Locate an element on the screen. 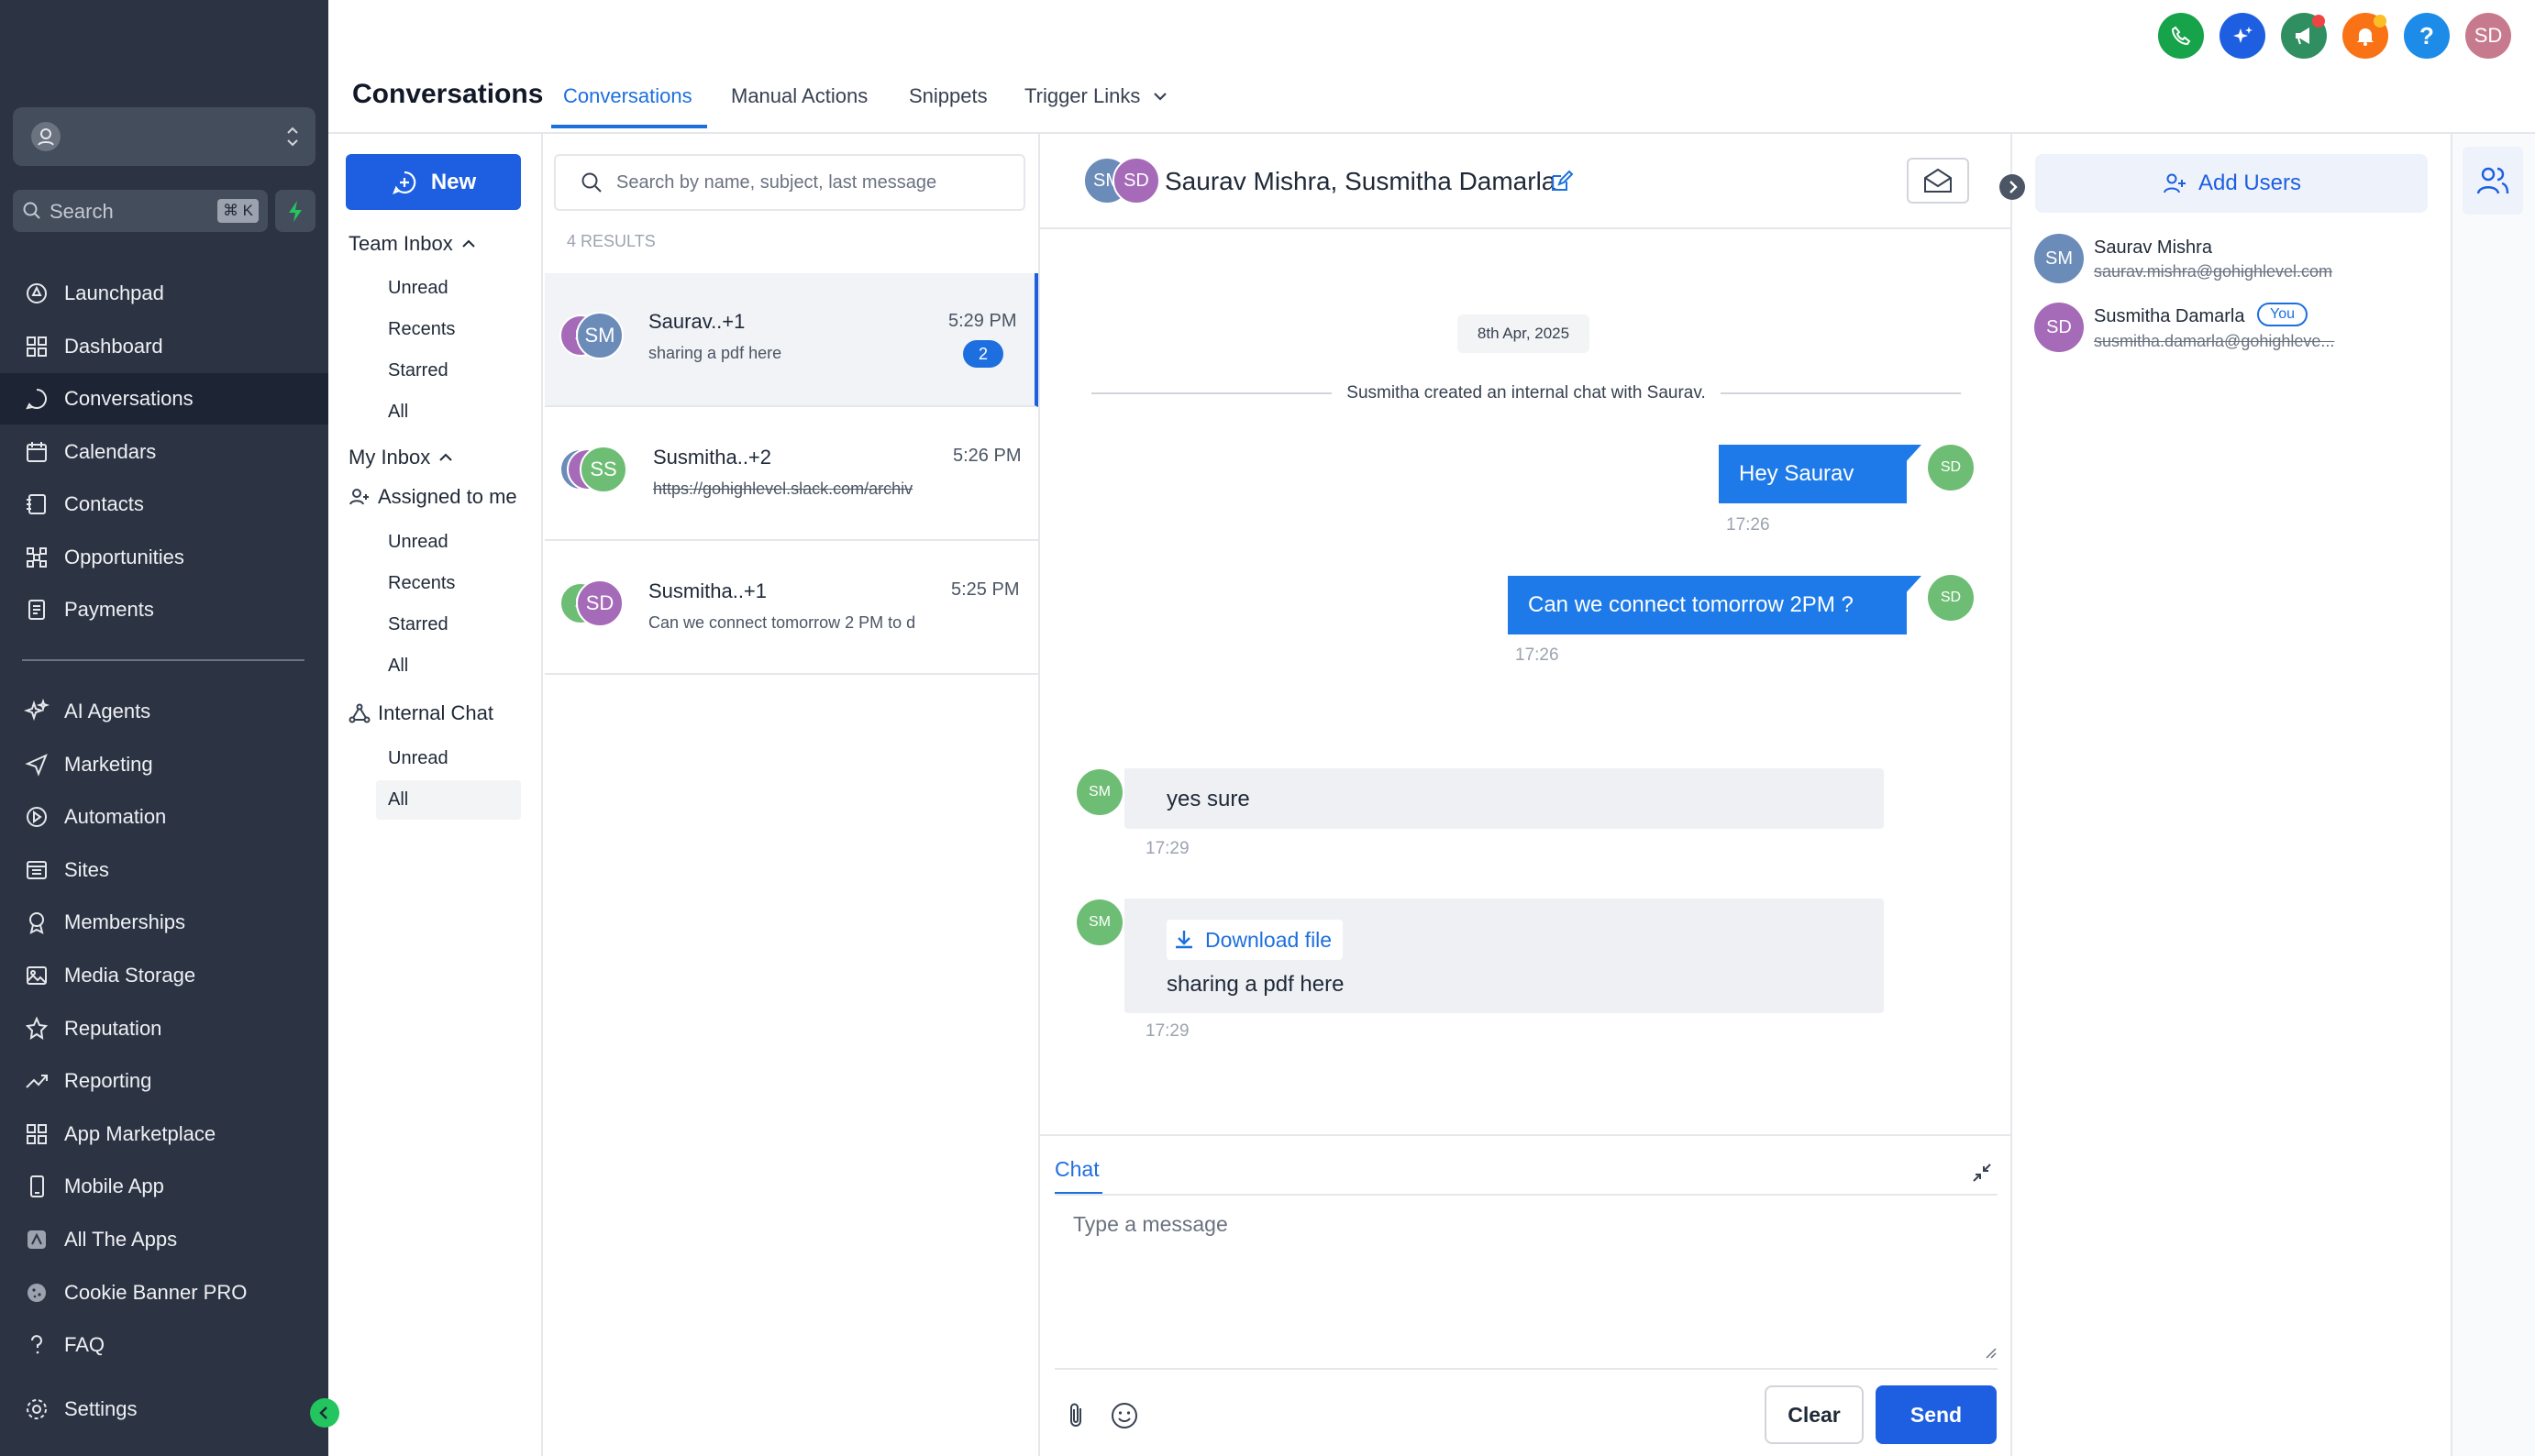 This screenshot has width=2535, height=1456. my-inbox-all: All is located at coordinates (398, 666).